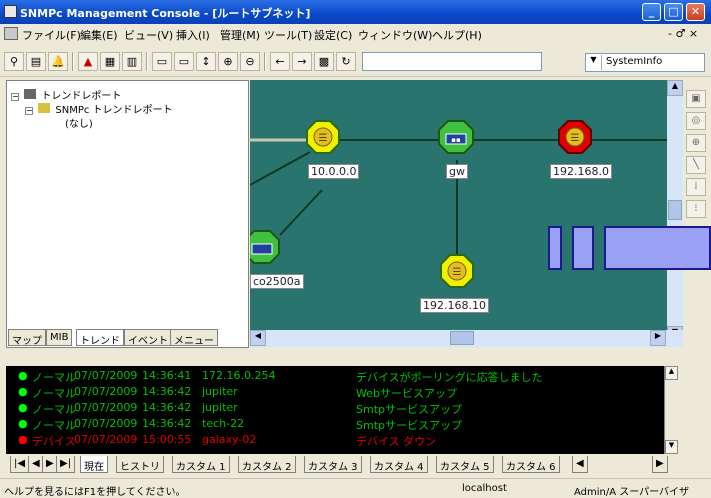 Image resolution: width=711 pixels, height=498 pixels. What do you see at coordinates (696, 143) in the screenshot?
I see `tool-icon: ⊕` at bounding box center [696, 143].